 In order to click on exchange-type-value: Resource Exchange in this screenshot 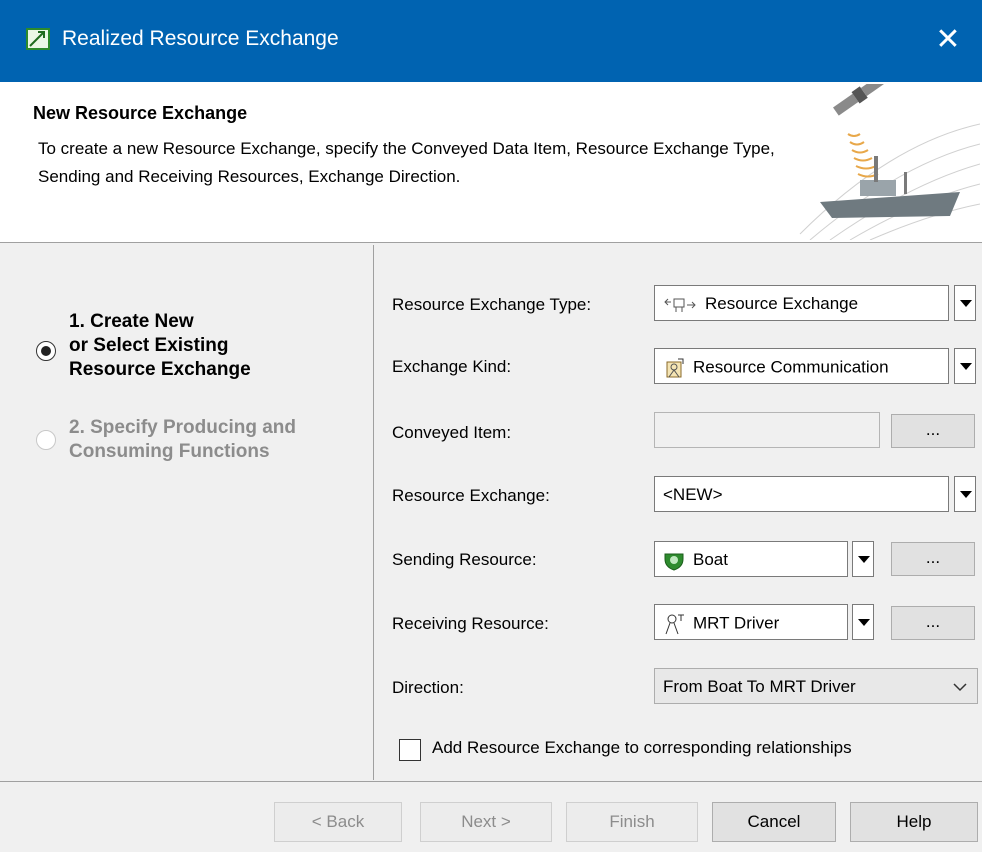, I will do `click(782, 303)`.